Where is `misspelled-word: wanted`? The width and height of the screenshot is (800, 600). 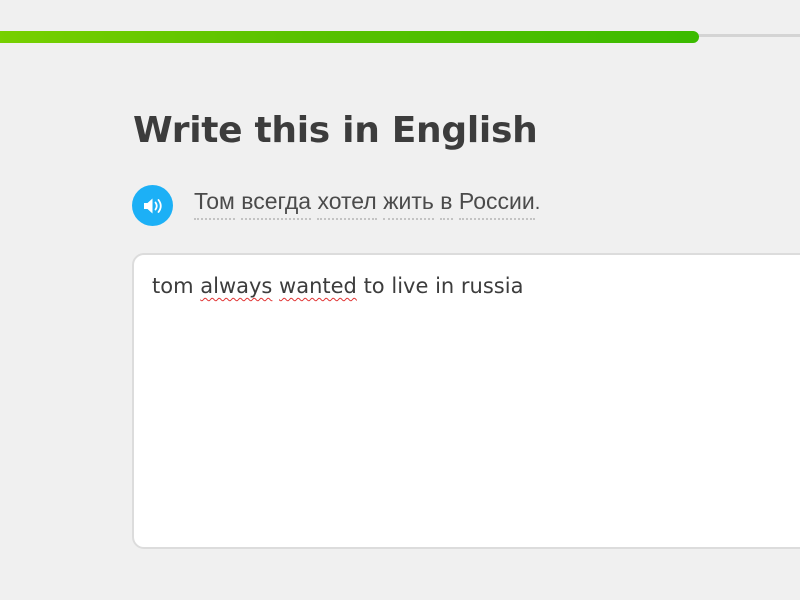
misspelled-word: wanted is located at coordinates (318, 286).